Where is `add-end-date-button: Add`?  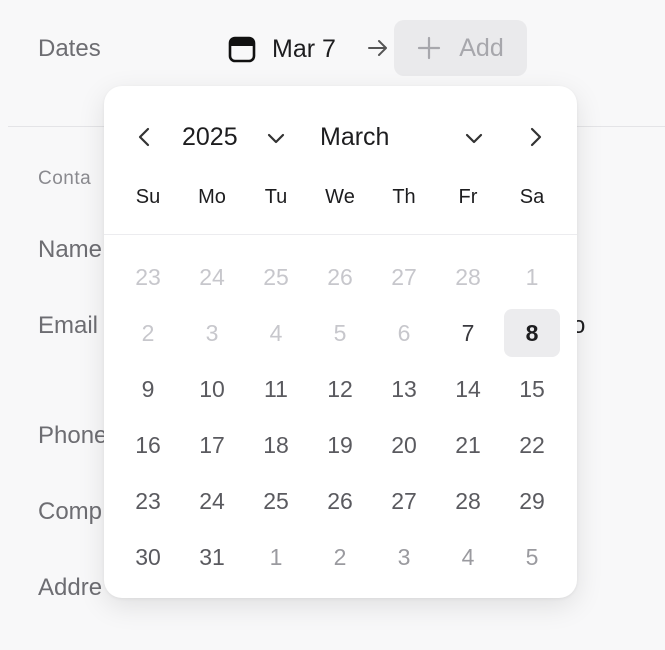
add-end-date-button: Add is located at coordinates (460, 48).